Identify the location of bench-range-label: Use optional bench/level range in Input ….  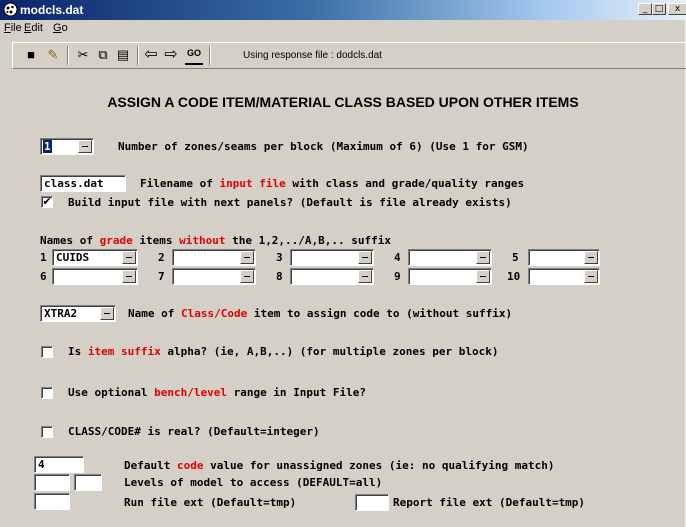
(217, 392).